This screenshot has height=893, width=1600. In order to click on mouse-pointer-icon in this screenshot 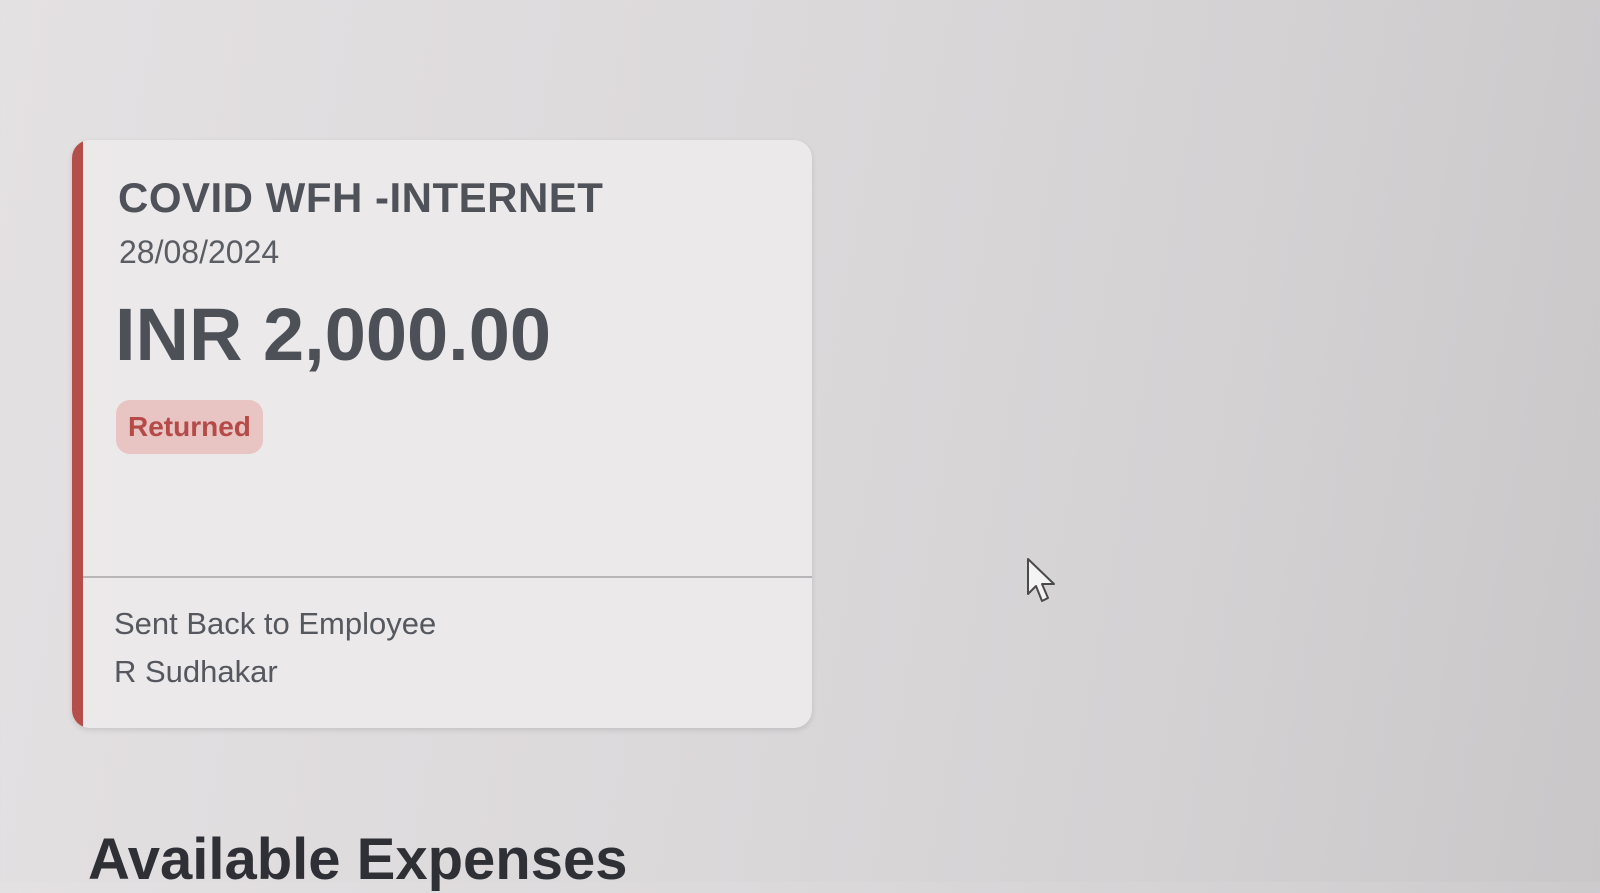, I will do `click(1041, 580)`.